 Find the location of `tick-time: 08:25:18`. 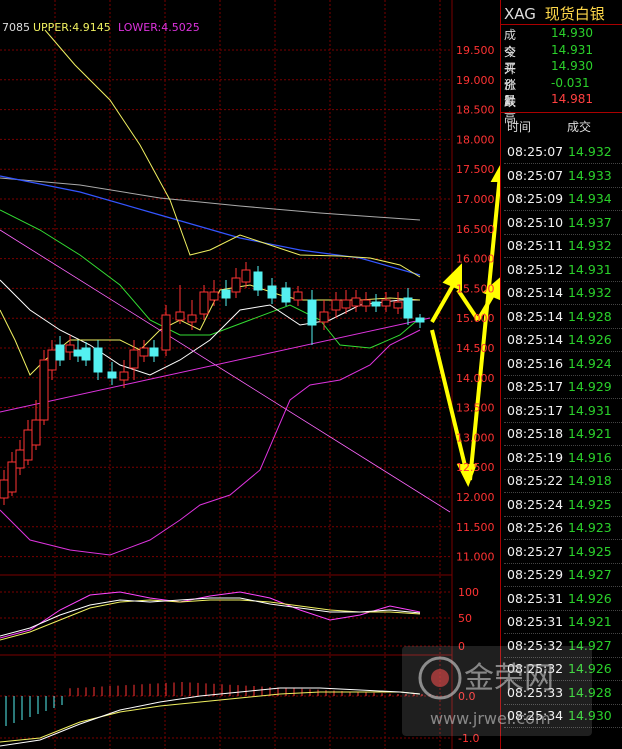

tick-time: 08:25:18 is located at coordinates (535, 433).